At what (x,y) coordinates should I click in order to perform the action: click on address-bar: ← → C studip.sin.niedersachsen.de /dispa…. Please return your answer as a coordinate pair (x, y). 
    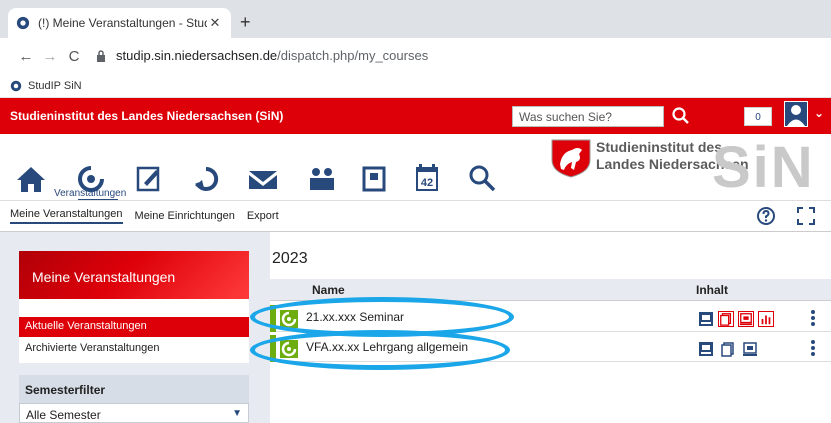
    Looking at the image, I should click on (415, 56).